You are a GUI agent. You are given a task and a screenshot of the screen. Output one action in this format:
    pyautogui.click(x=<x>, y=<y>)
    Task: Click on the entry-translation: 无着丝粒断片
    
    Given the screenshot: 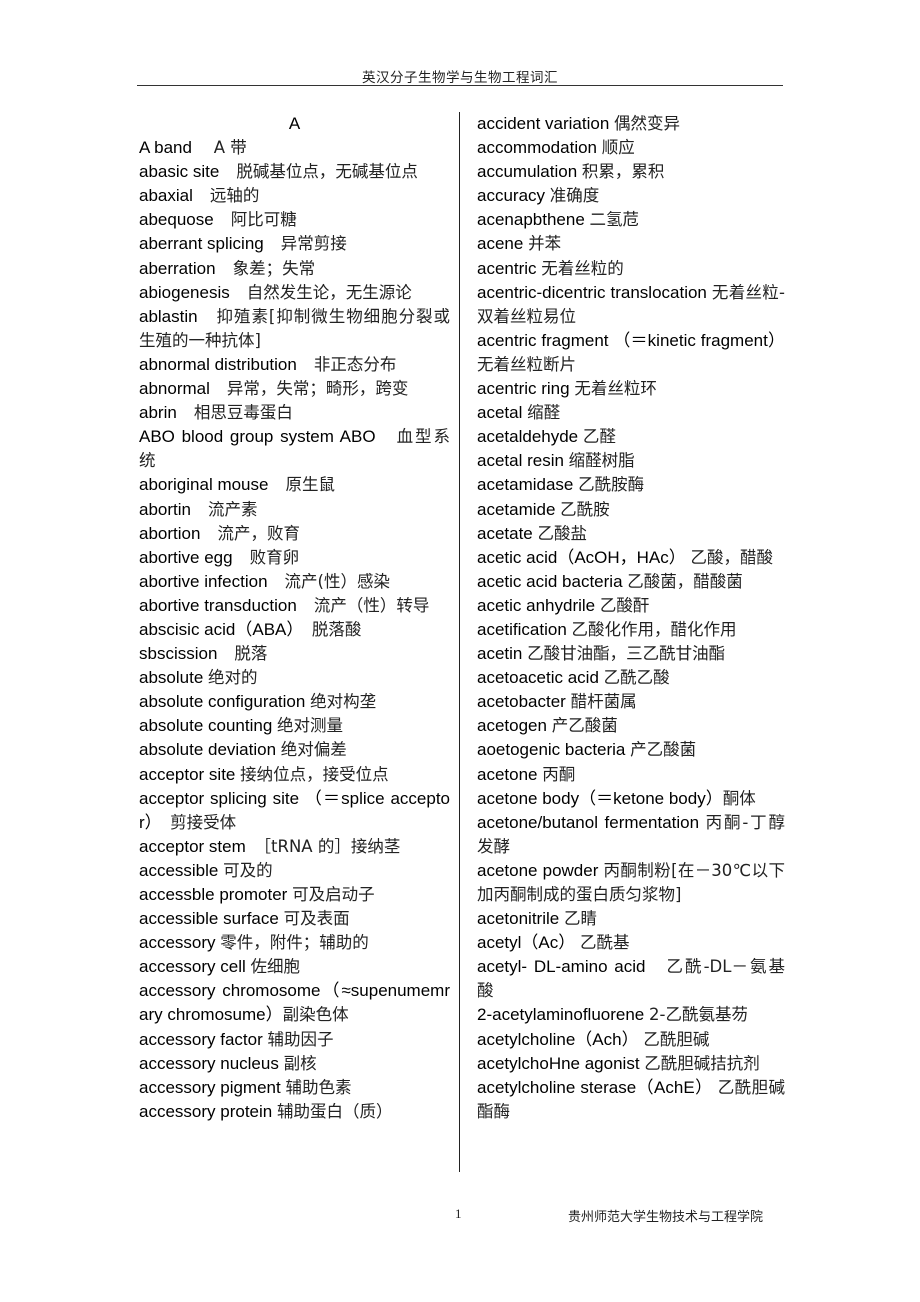 What is the action you would take?
    pyautogui.click(x=526, y=364)
    